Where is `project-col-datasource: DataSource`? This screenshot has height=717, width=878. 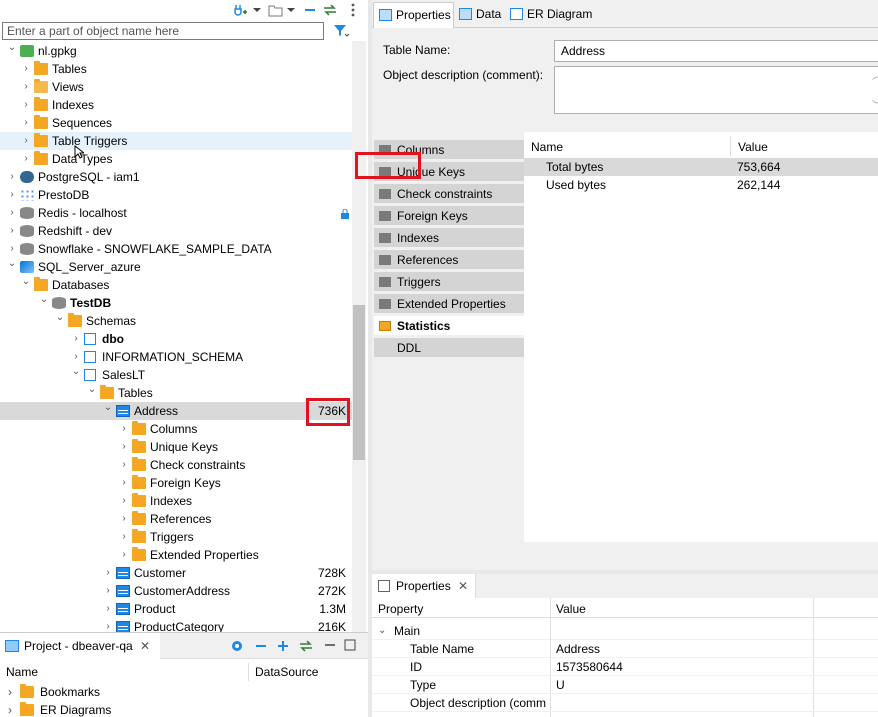 project-col-datasource: DataSource is located at coordinates (286, 672).